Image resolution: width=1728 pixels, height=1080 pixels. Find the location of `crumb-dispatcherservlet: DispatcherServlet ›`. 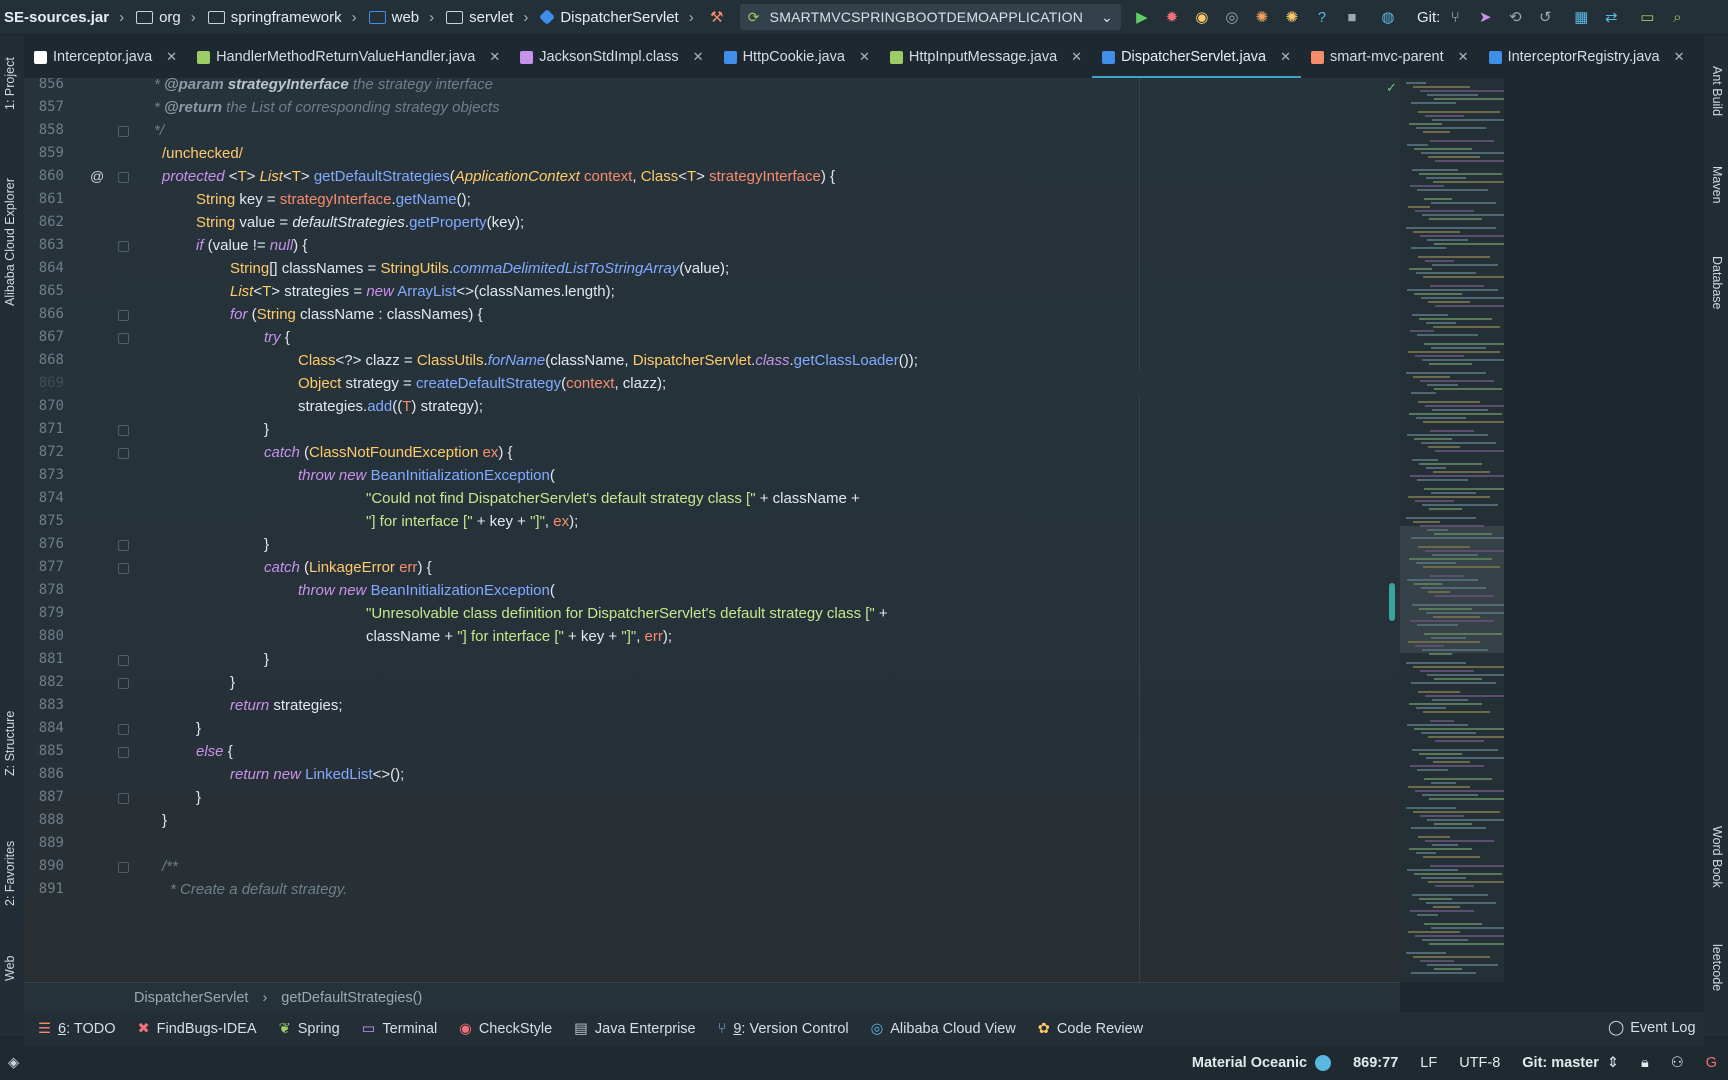

crumb-dispatcherservlet: DispatcherServlet › is located at coordinates (618, 17).